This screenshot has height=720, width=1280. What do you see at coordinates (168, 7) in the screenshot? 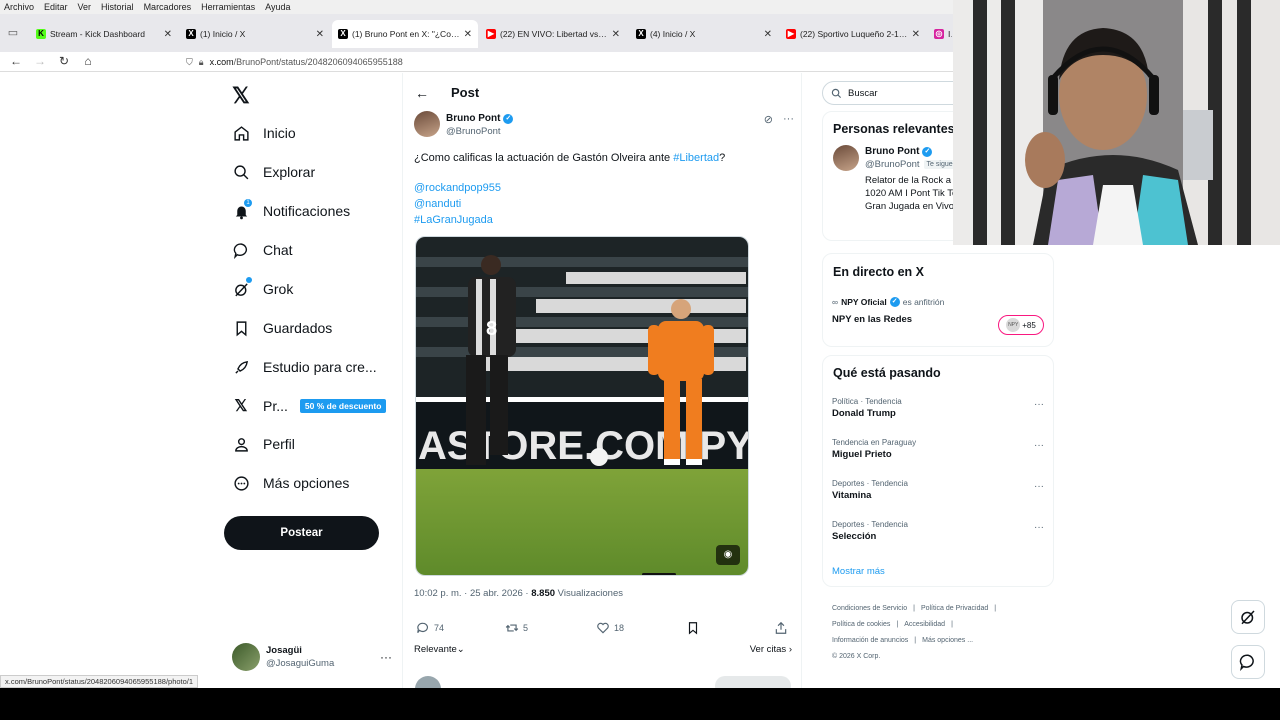
I see `menu-marcadores: Marcadores` at bounding box center [168, 7].